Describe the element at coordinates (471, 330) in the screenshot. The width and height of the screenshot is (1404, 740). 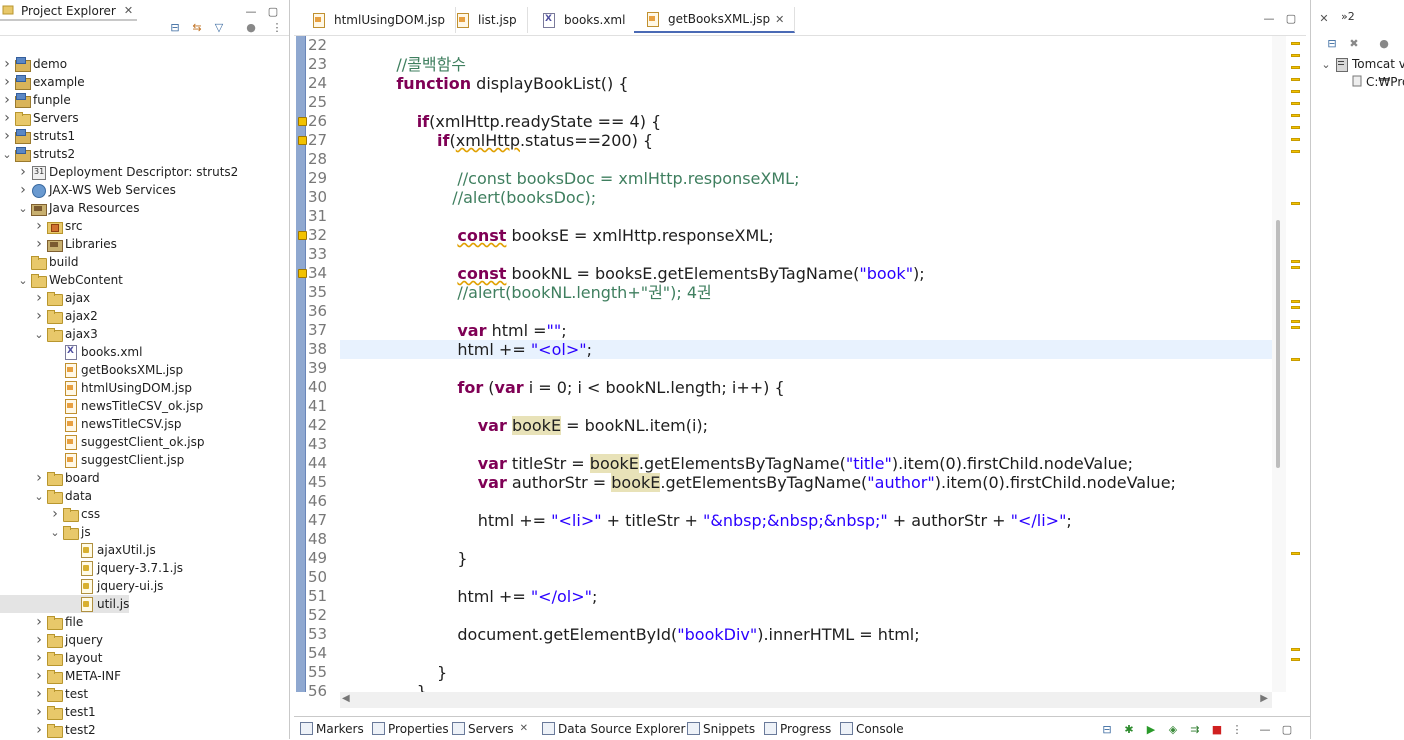
I see `code-line: var html ="";` at that location.